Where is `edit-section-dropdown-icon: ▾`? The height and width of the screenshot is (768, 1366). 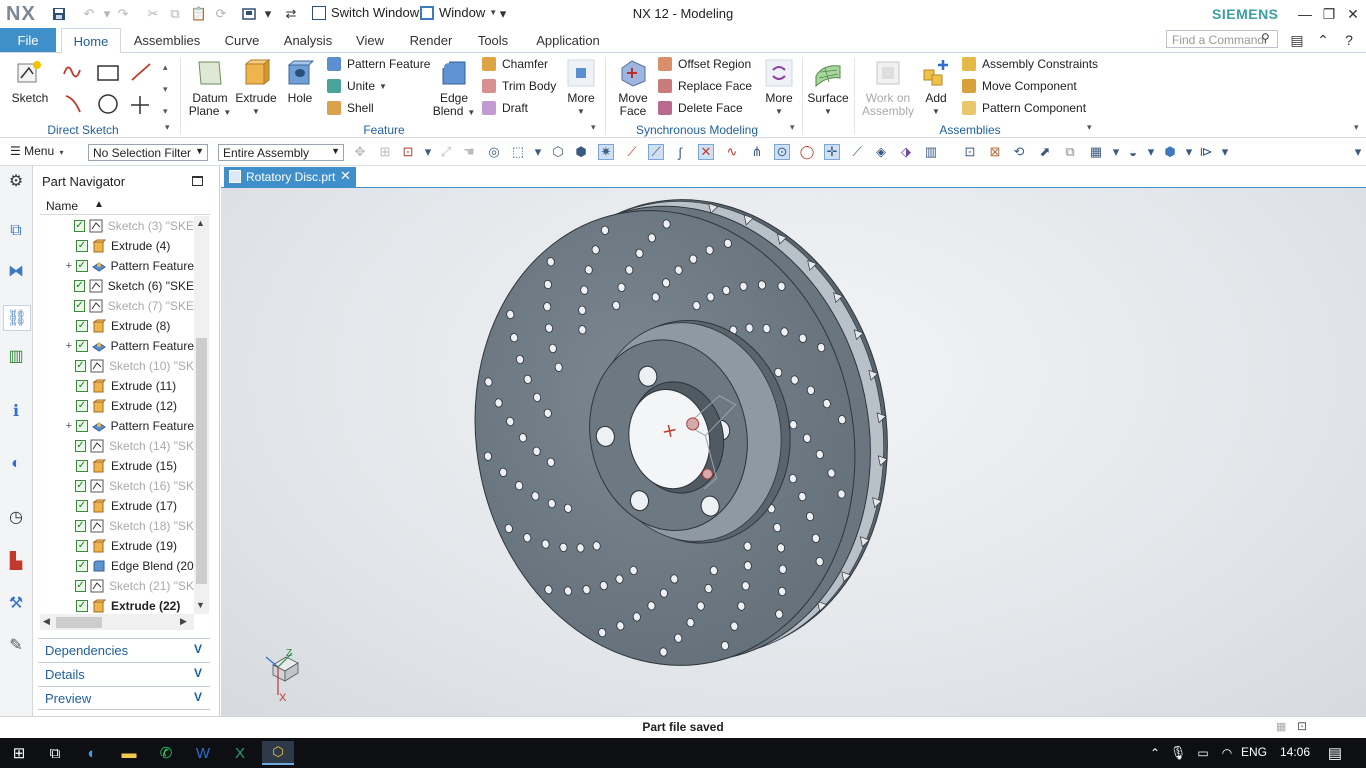 edit-section-dropdown-icon: ▾ is located at coordinates (1151, 152).